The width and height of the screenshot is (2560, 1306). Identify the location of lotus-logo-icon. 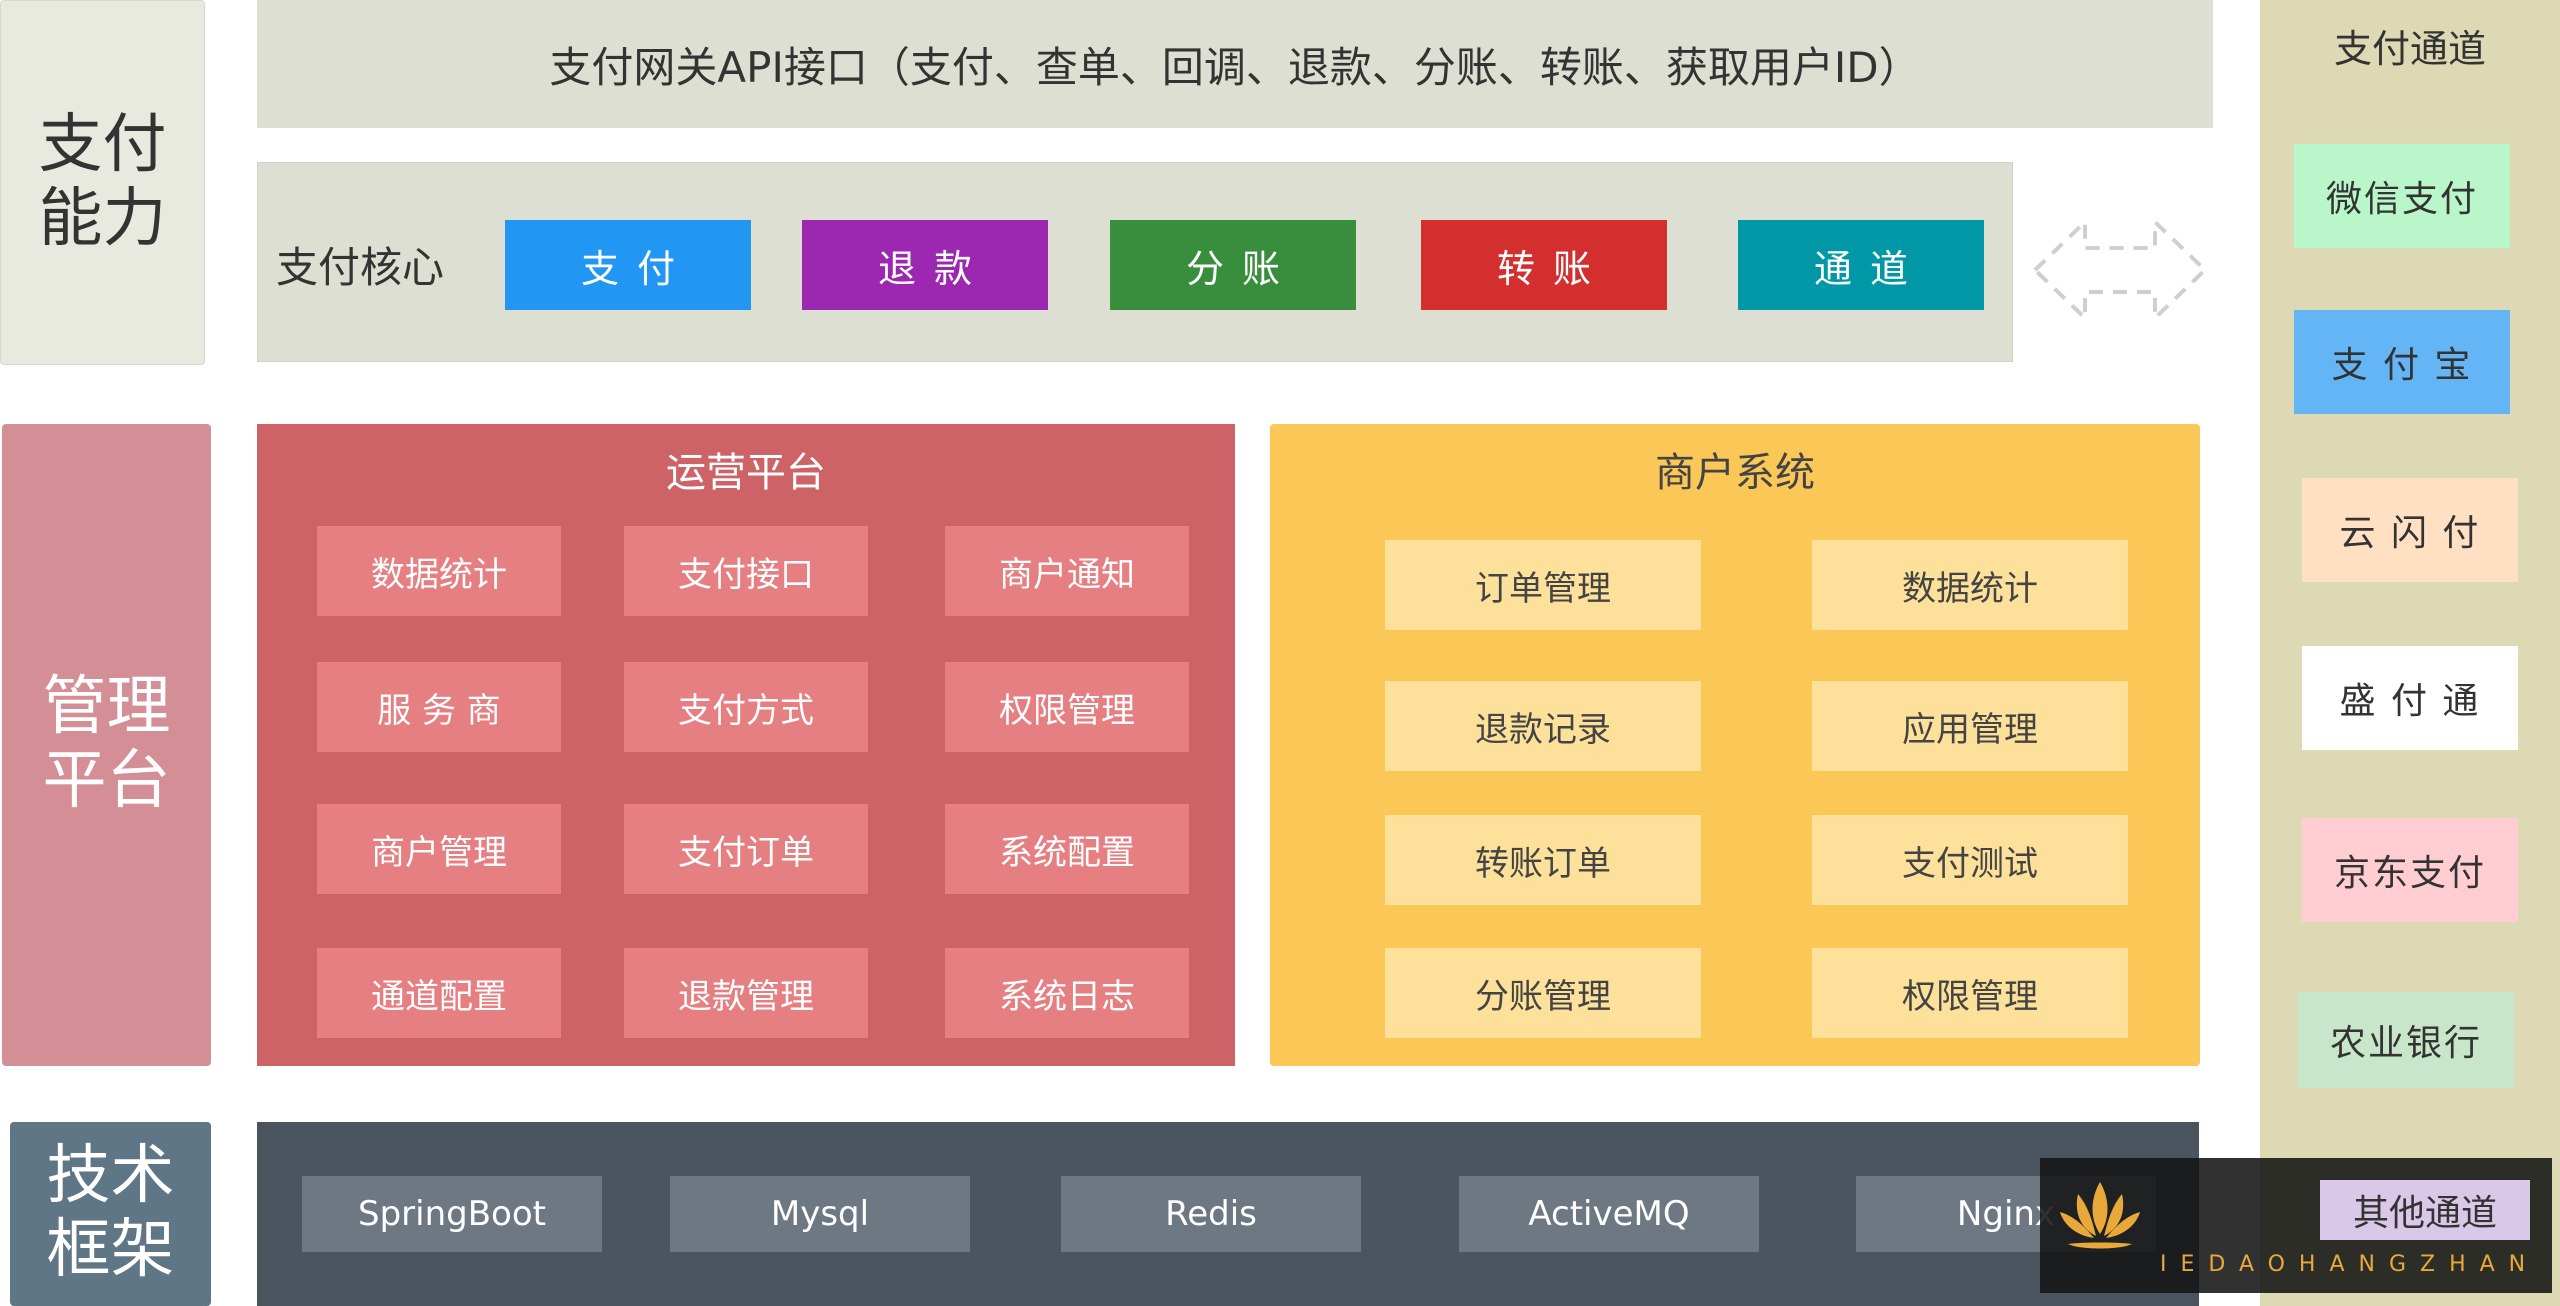
(2100, 1215).